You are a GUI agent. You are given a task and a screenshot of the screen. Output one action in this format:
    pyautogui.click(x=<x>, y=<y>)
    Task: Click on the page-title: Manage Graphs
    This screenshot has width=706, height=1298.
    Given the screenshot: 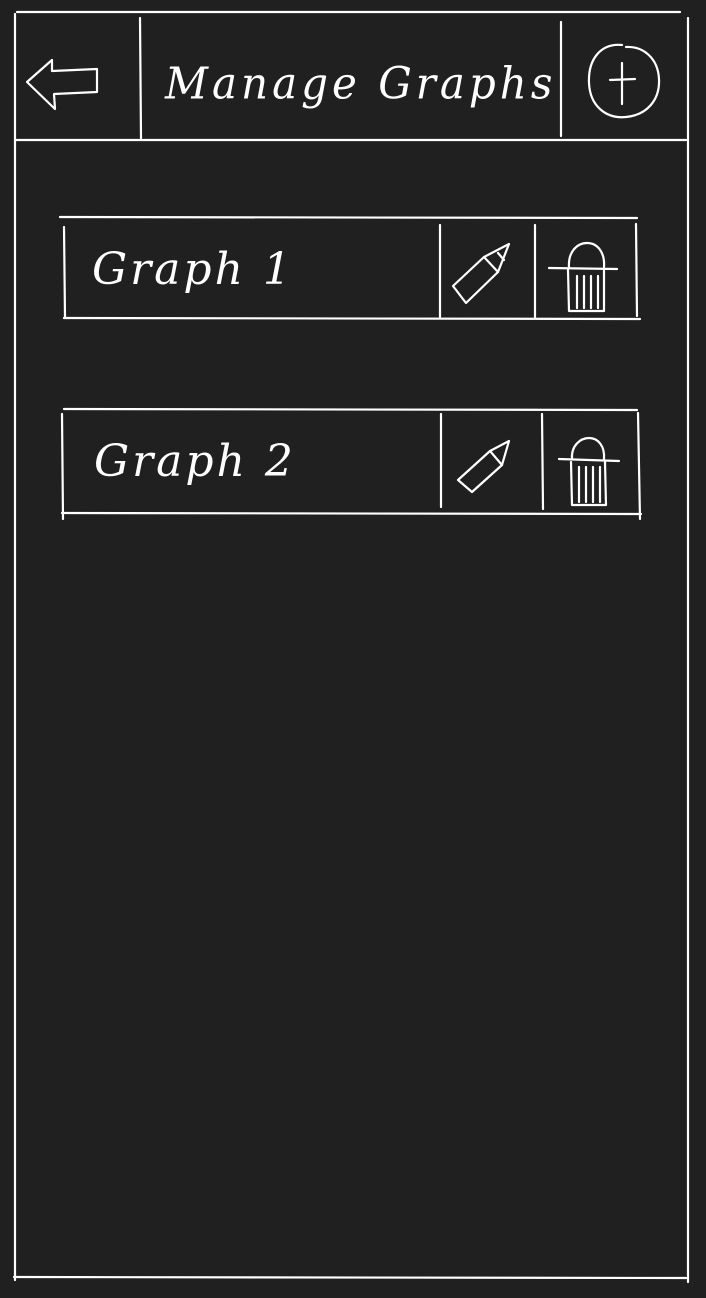 What is the action you would take?
    pyautogui.click(x=361, y=83)
    